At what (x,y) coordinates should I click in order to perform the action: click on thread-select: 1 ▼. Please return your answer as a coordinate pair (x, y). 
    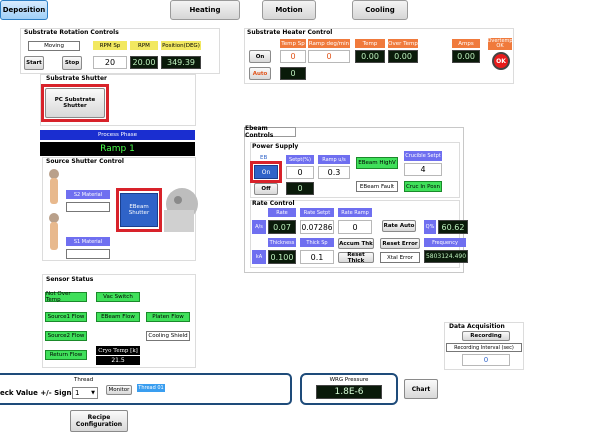
    Looking at the image, I should click on (85, 393).